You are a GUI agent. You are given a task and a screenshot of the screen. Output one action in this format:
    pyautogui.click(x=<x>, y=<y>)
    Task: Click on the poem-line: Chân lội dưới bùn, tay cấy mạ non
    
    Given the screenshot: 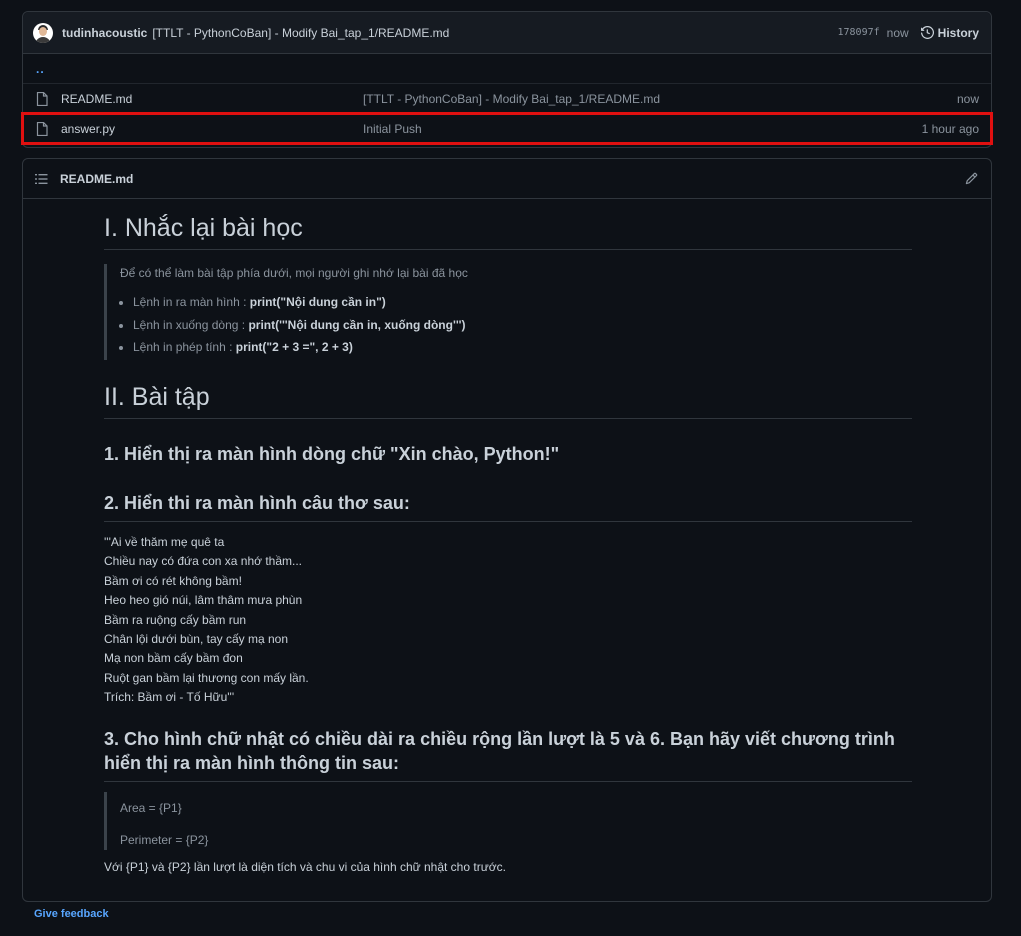 What is the action you would take?
    pyautogui.click(x=196, y=639)
    